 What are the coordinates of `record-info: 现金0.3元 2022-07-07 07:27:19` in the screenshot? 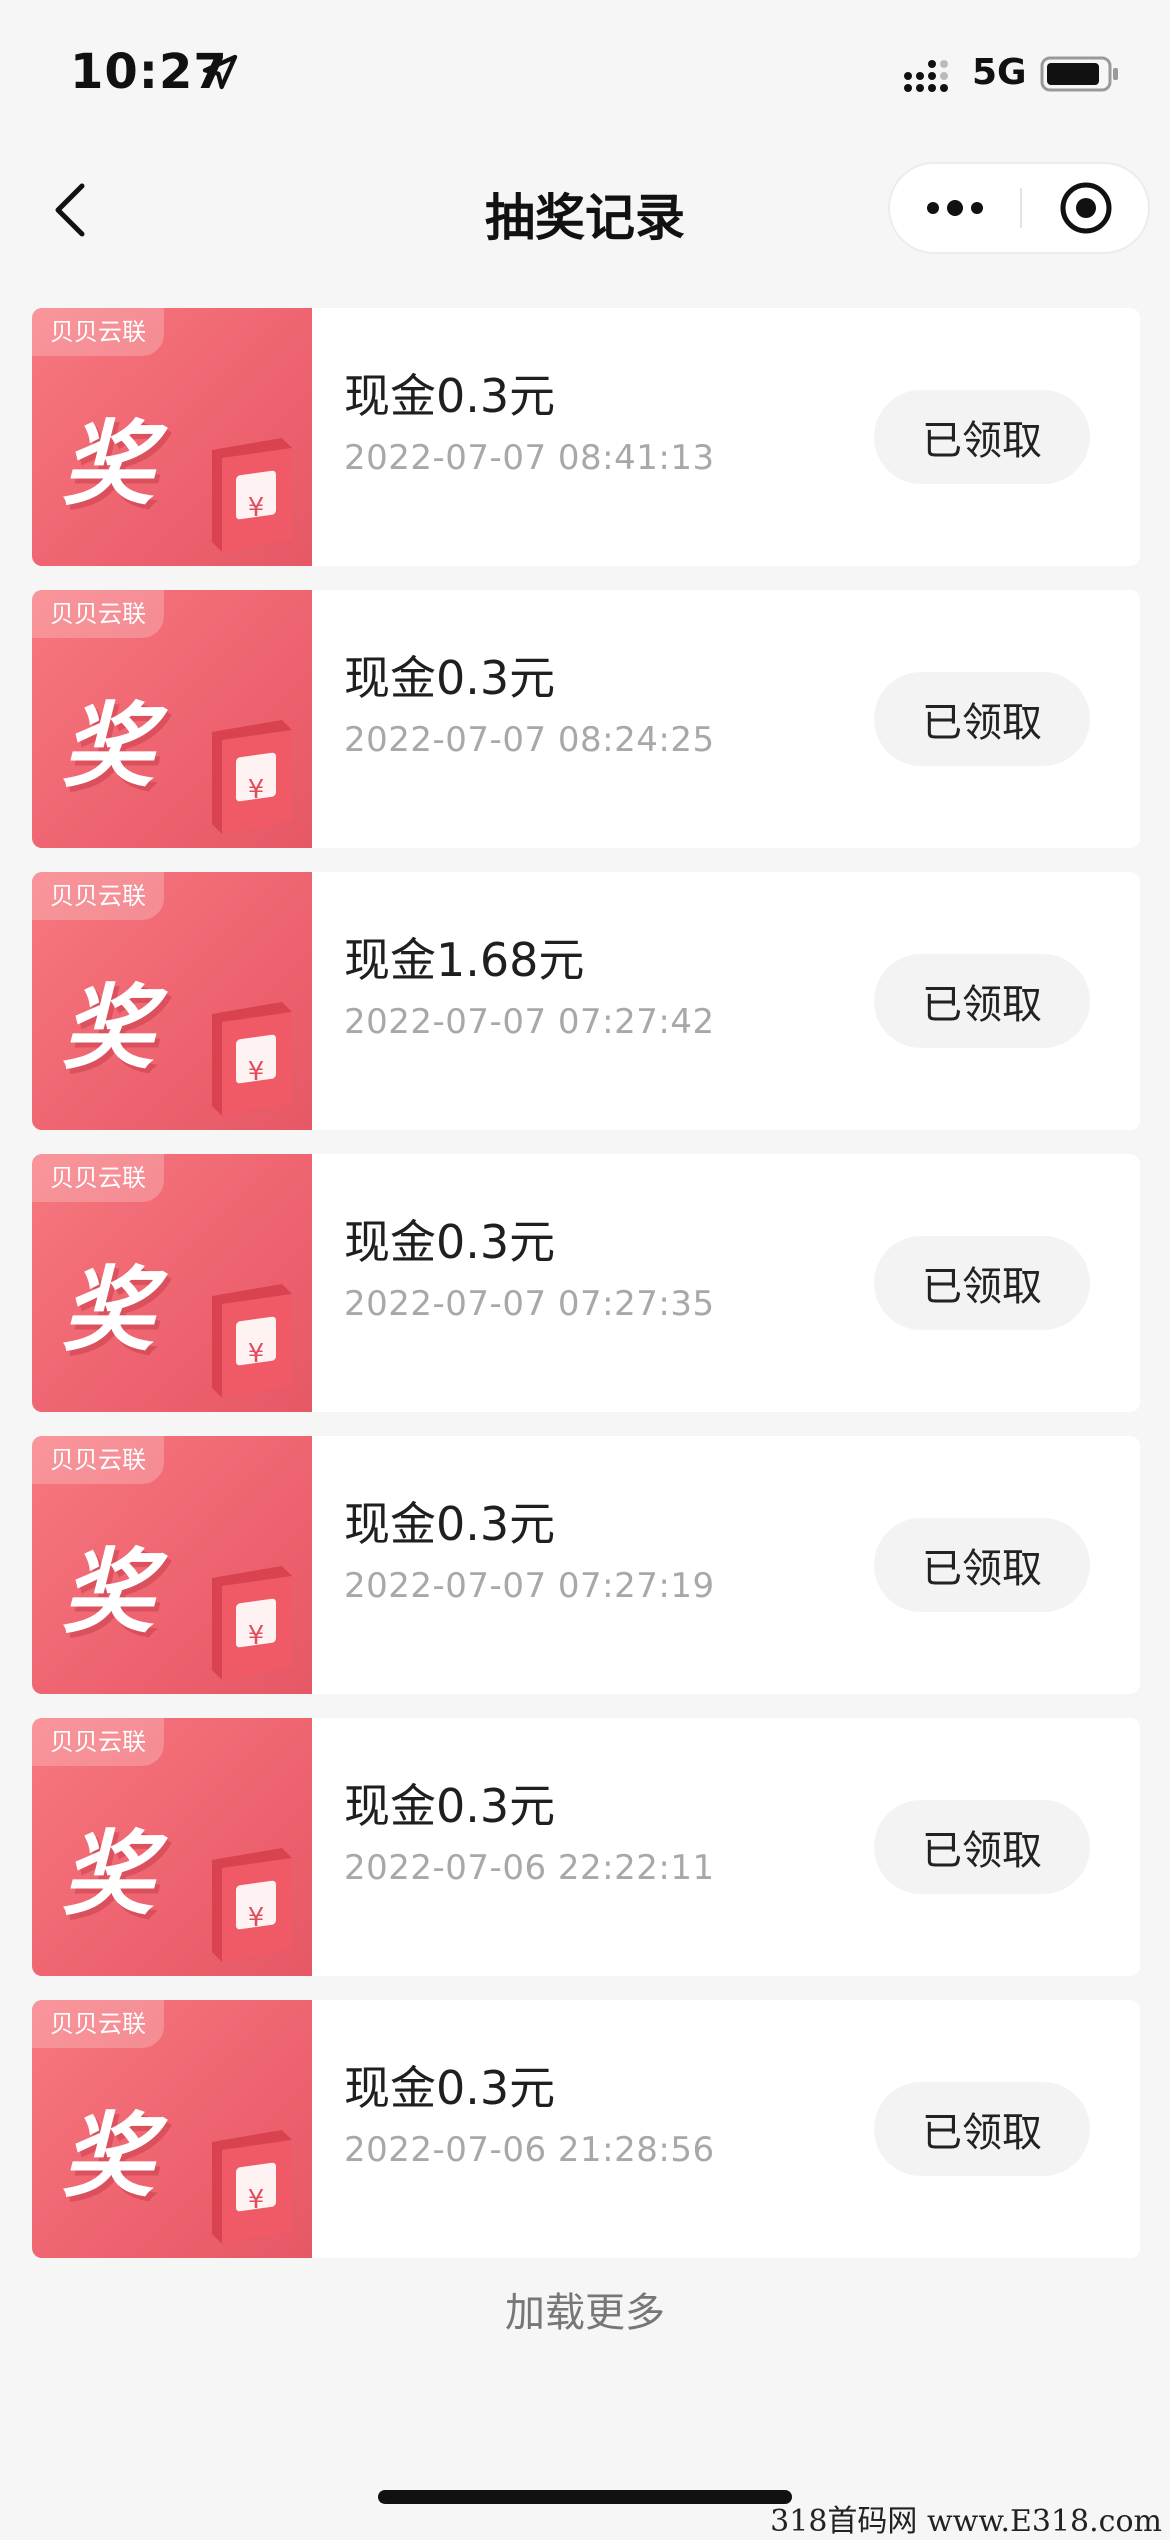 It's located at (529, 1551).